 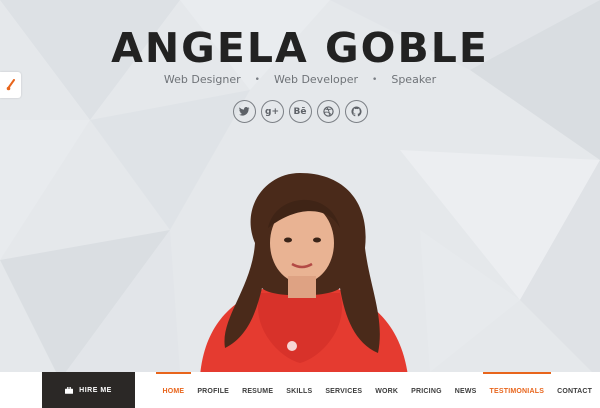 What do you see at coordinates (517, 390) in the screenshot?
I see `nav-item-testimonials: TESTIMONIALS` at bounding box center [517, 390].